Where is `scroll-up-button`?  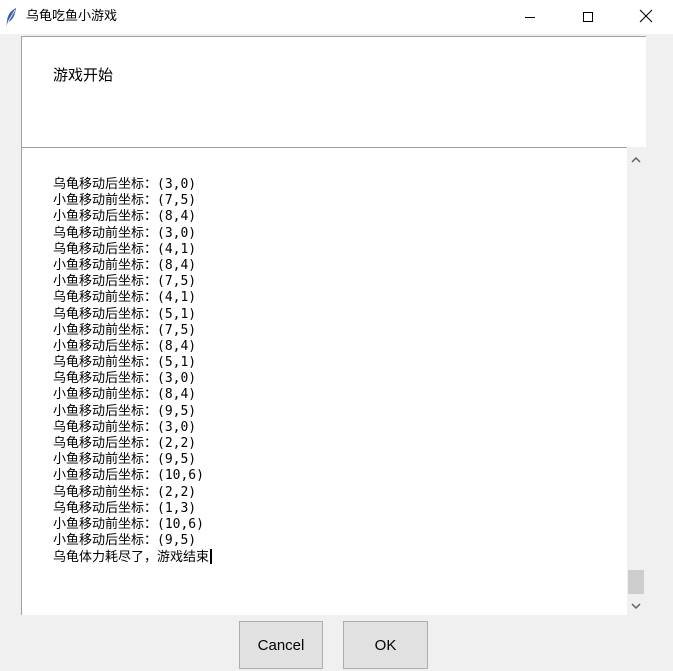 scroll-up-button is located at coordinates (636, 157).